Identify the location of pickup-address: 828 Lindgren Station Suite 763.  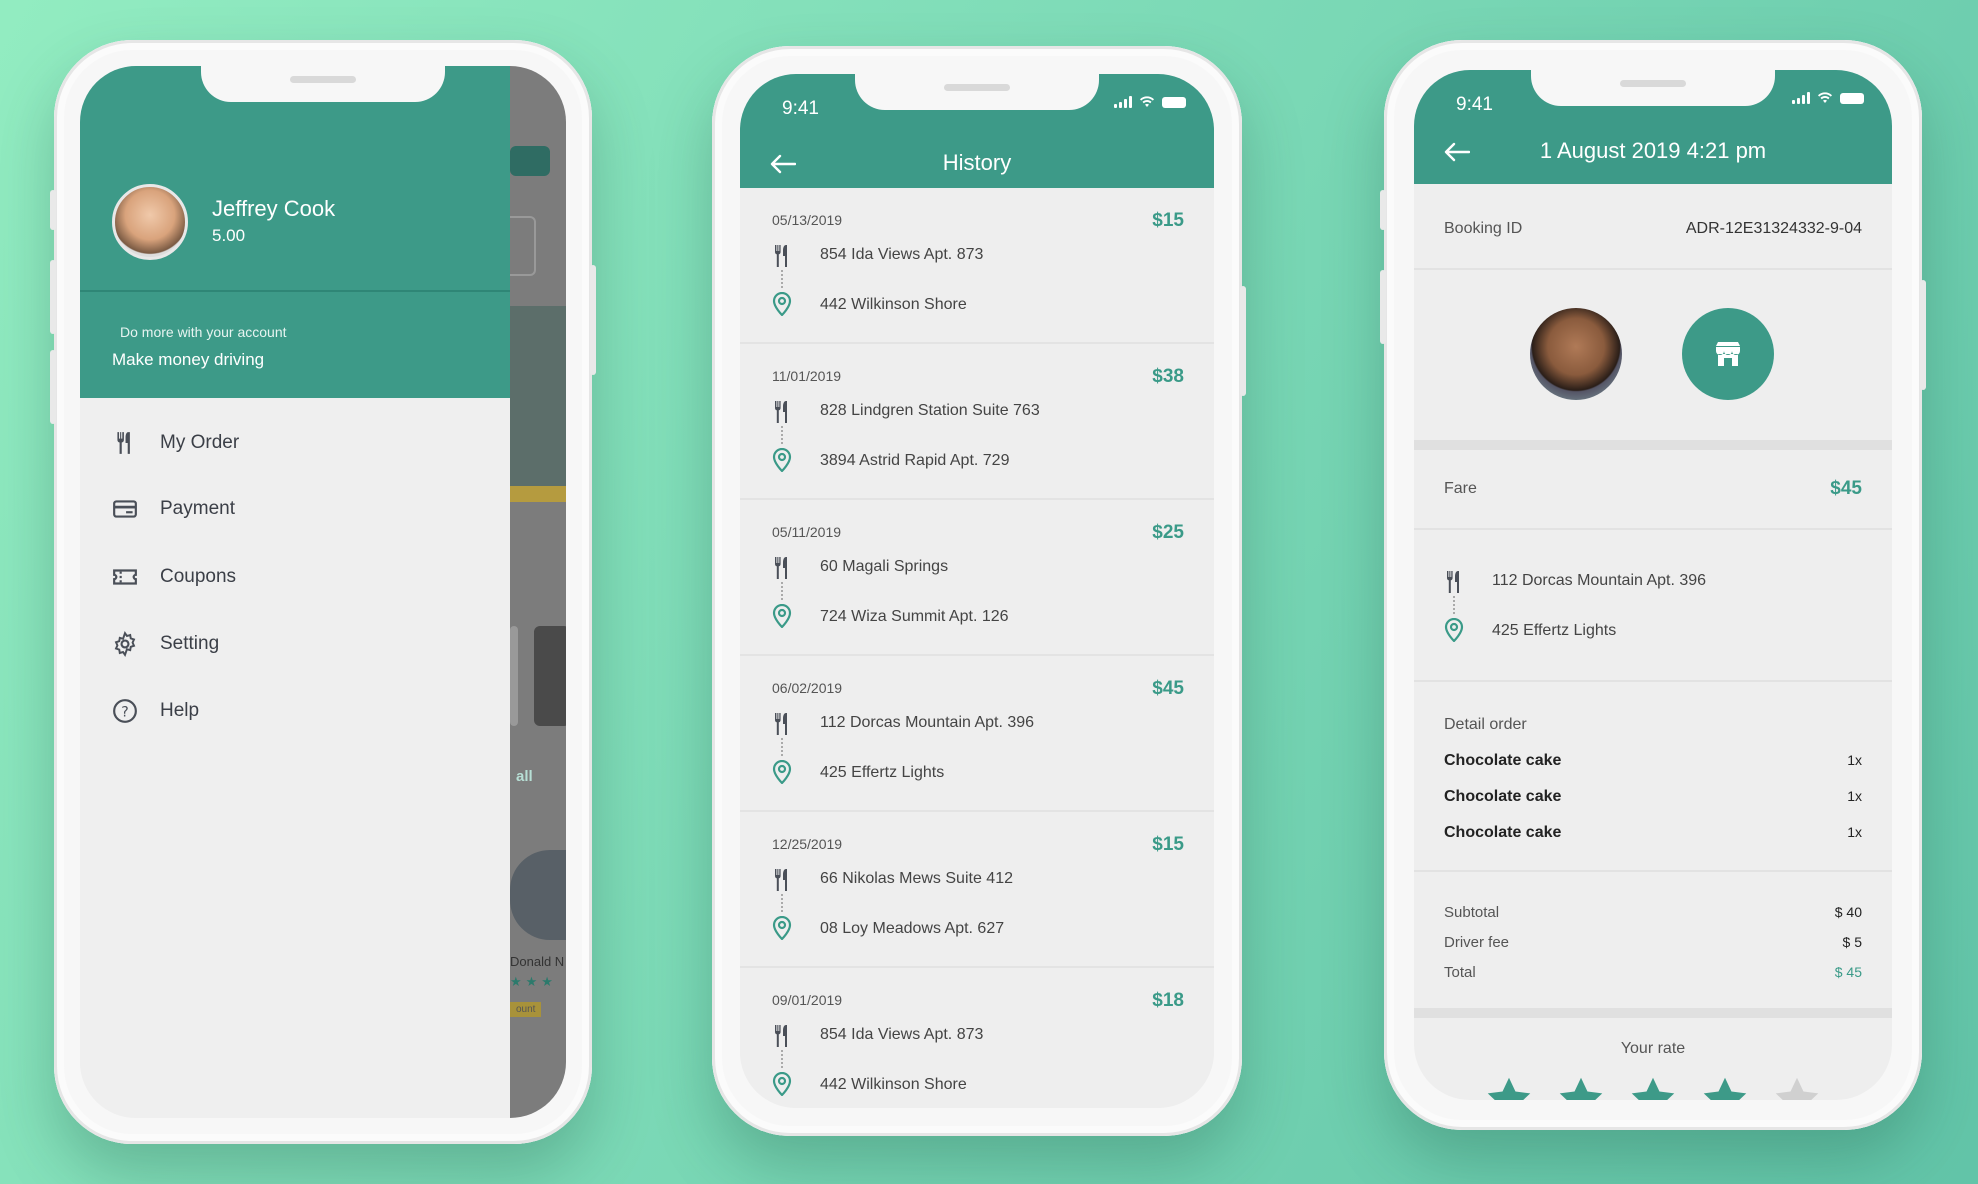
(930, 410).